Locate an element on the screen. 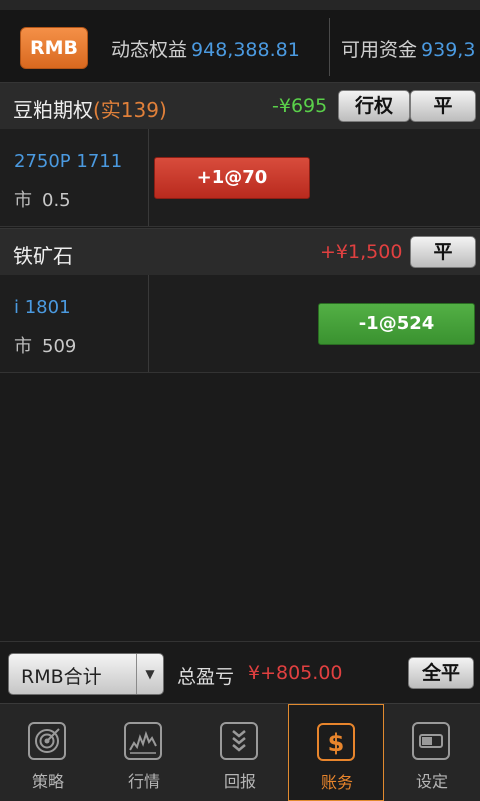 The height and width of the screenshot is (801, 480). tab-label: 设定 is located at coordinates (431, 781).